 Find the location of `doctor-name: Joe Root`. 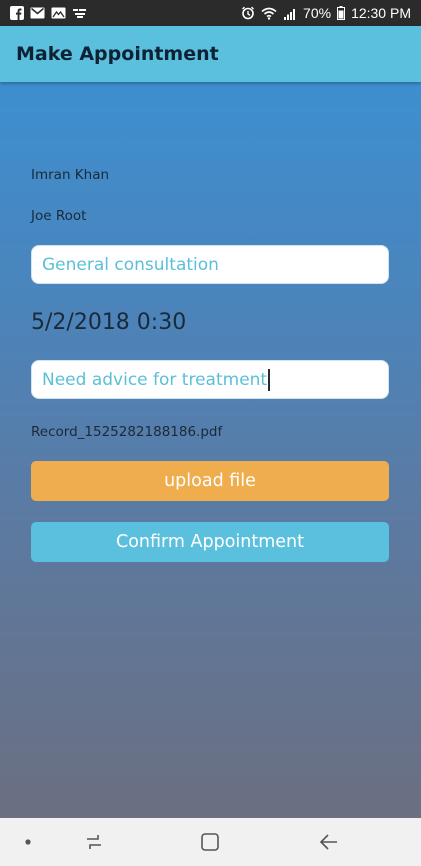

doctor-name: Joe Root is located at coordinates (59, 216).